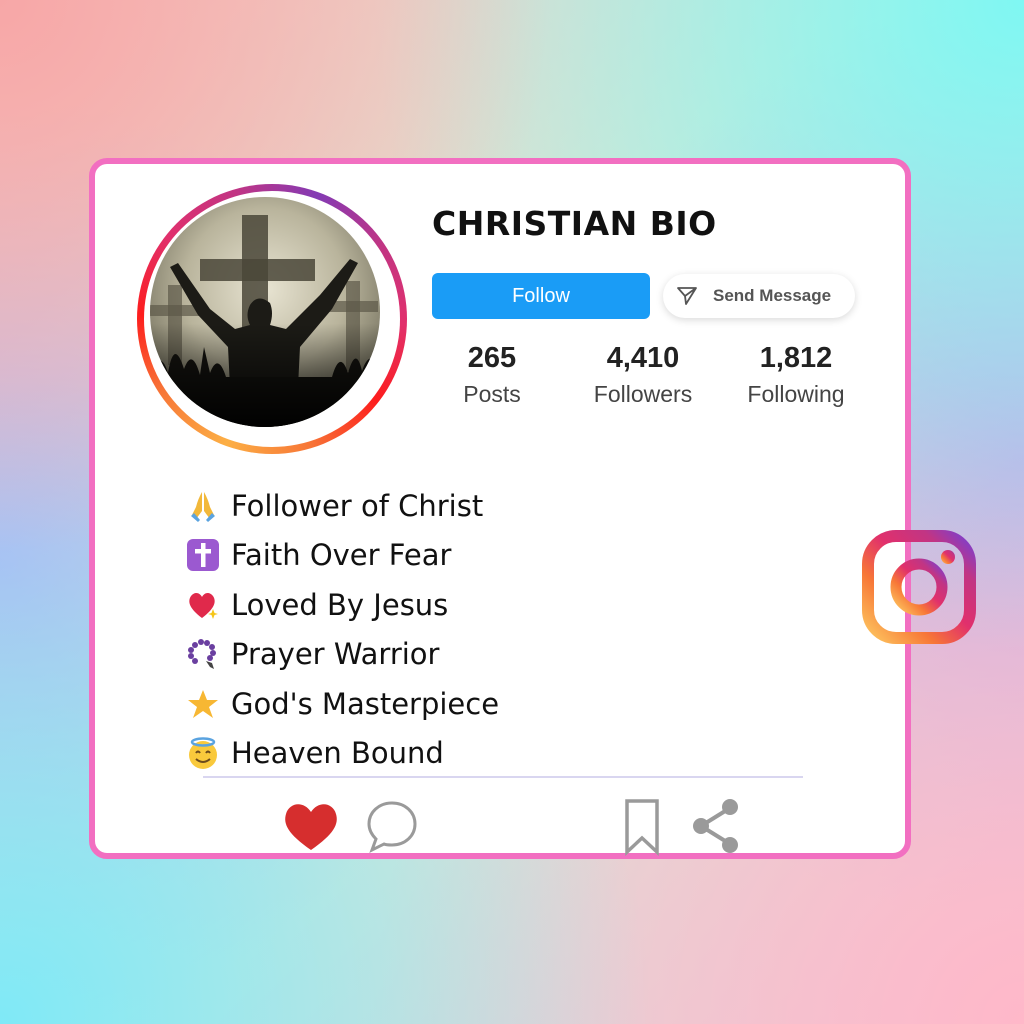 This screenshot has height=1024, width=1024. Describe the element at coordinates (796, 358) in the screenshot. I see `stat-following-value: 1,812` at that location.